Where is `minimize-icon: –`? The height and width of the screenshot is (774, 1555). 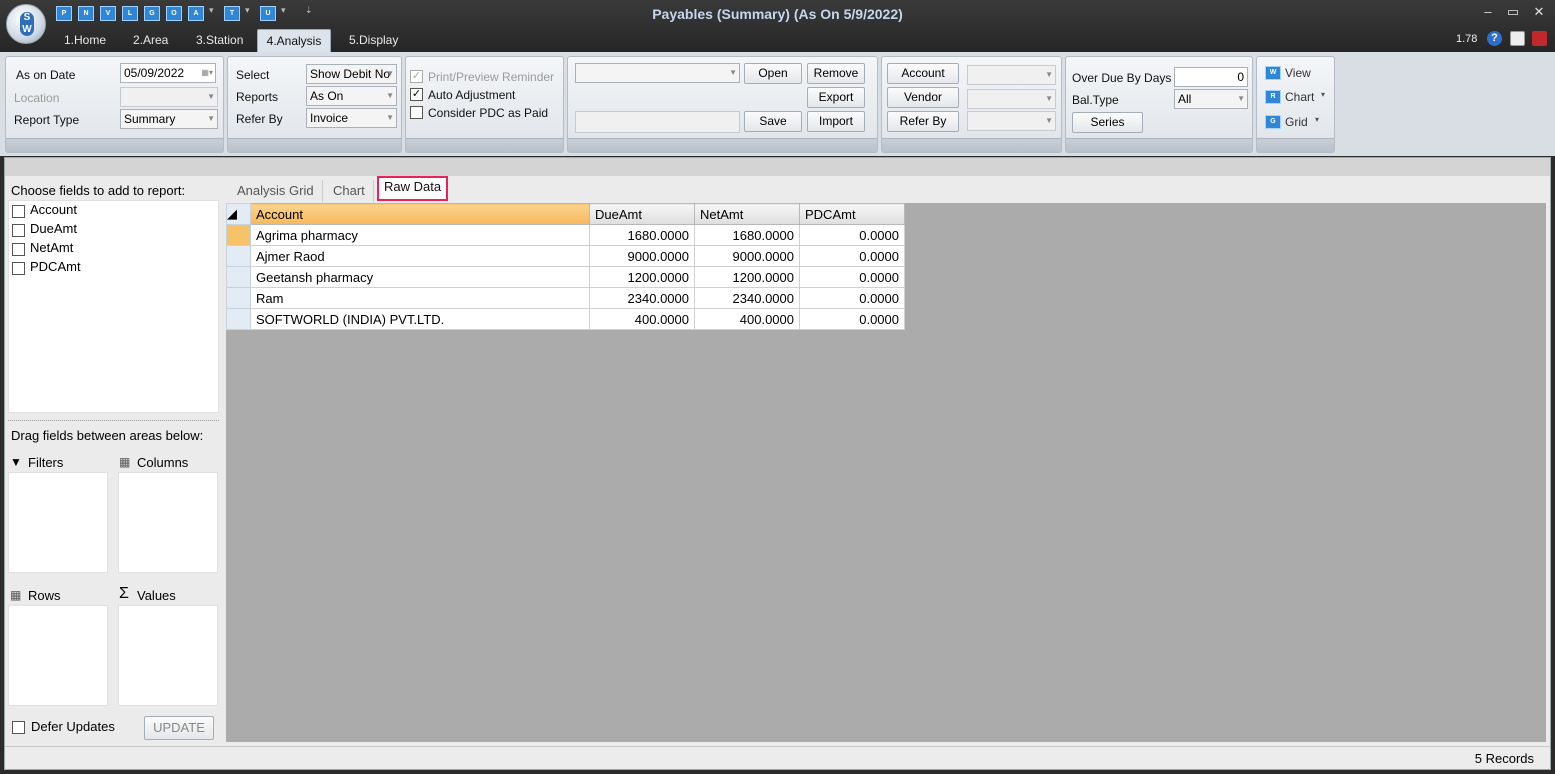
minimize-icon: – is located at coordinates (1488, 11).